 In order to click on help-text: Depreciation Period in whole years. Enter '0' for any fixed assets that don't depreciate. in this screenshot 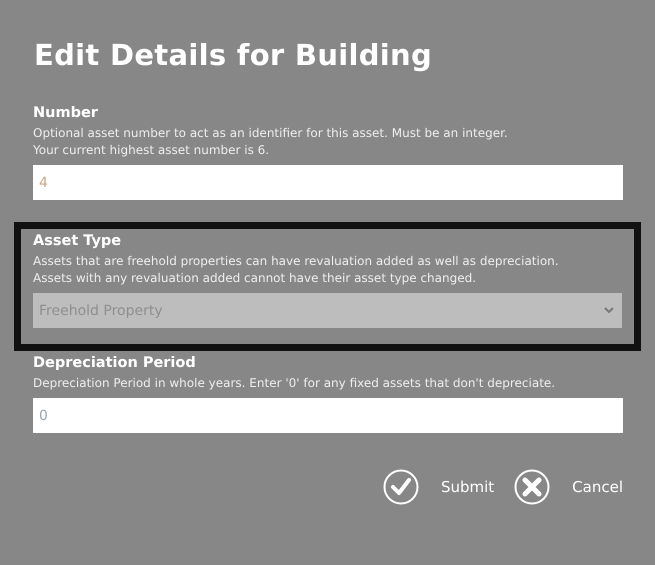, I will do `click(294, 383)`.